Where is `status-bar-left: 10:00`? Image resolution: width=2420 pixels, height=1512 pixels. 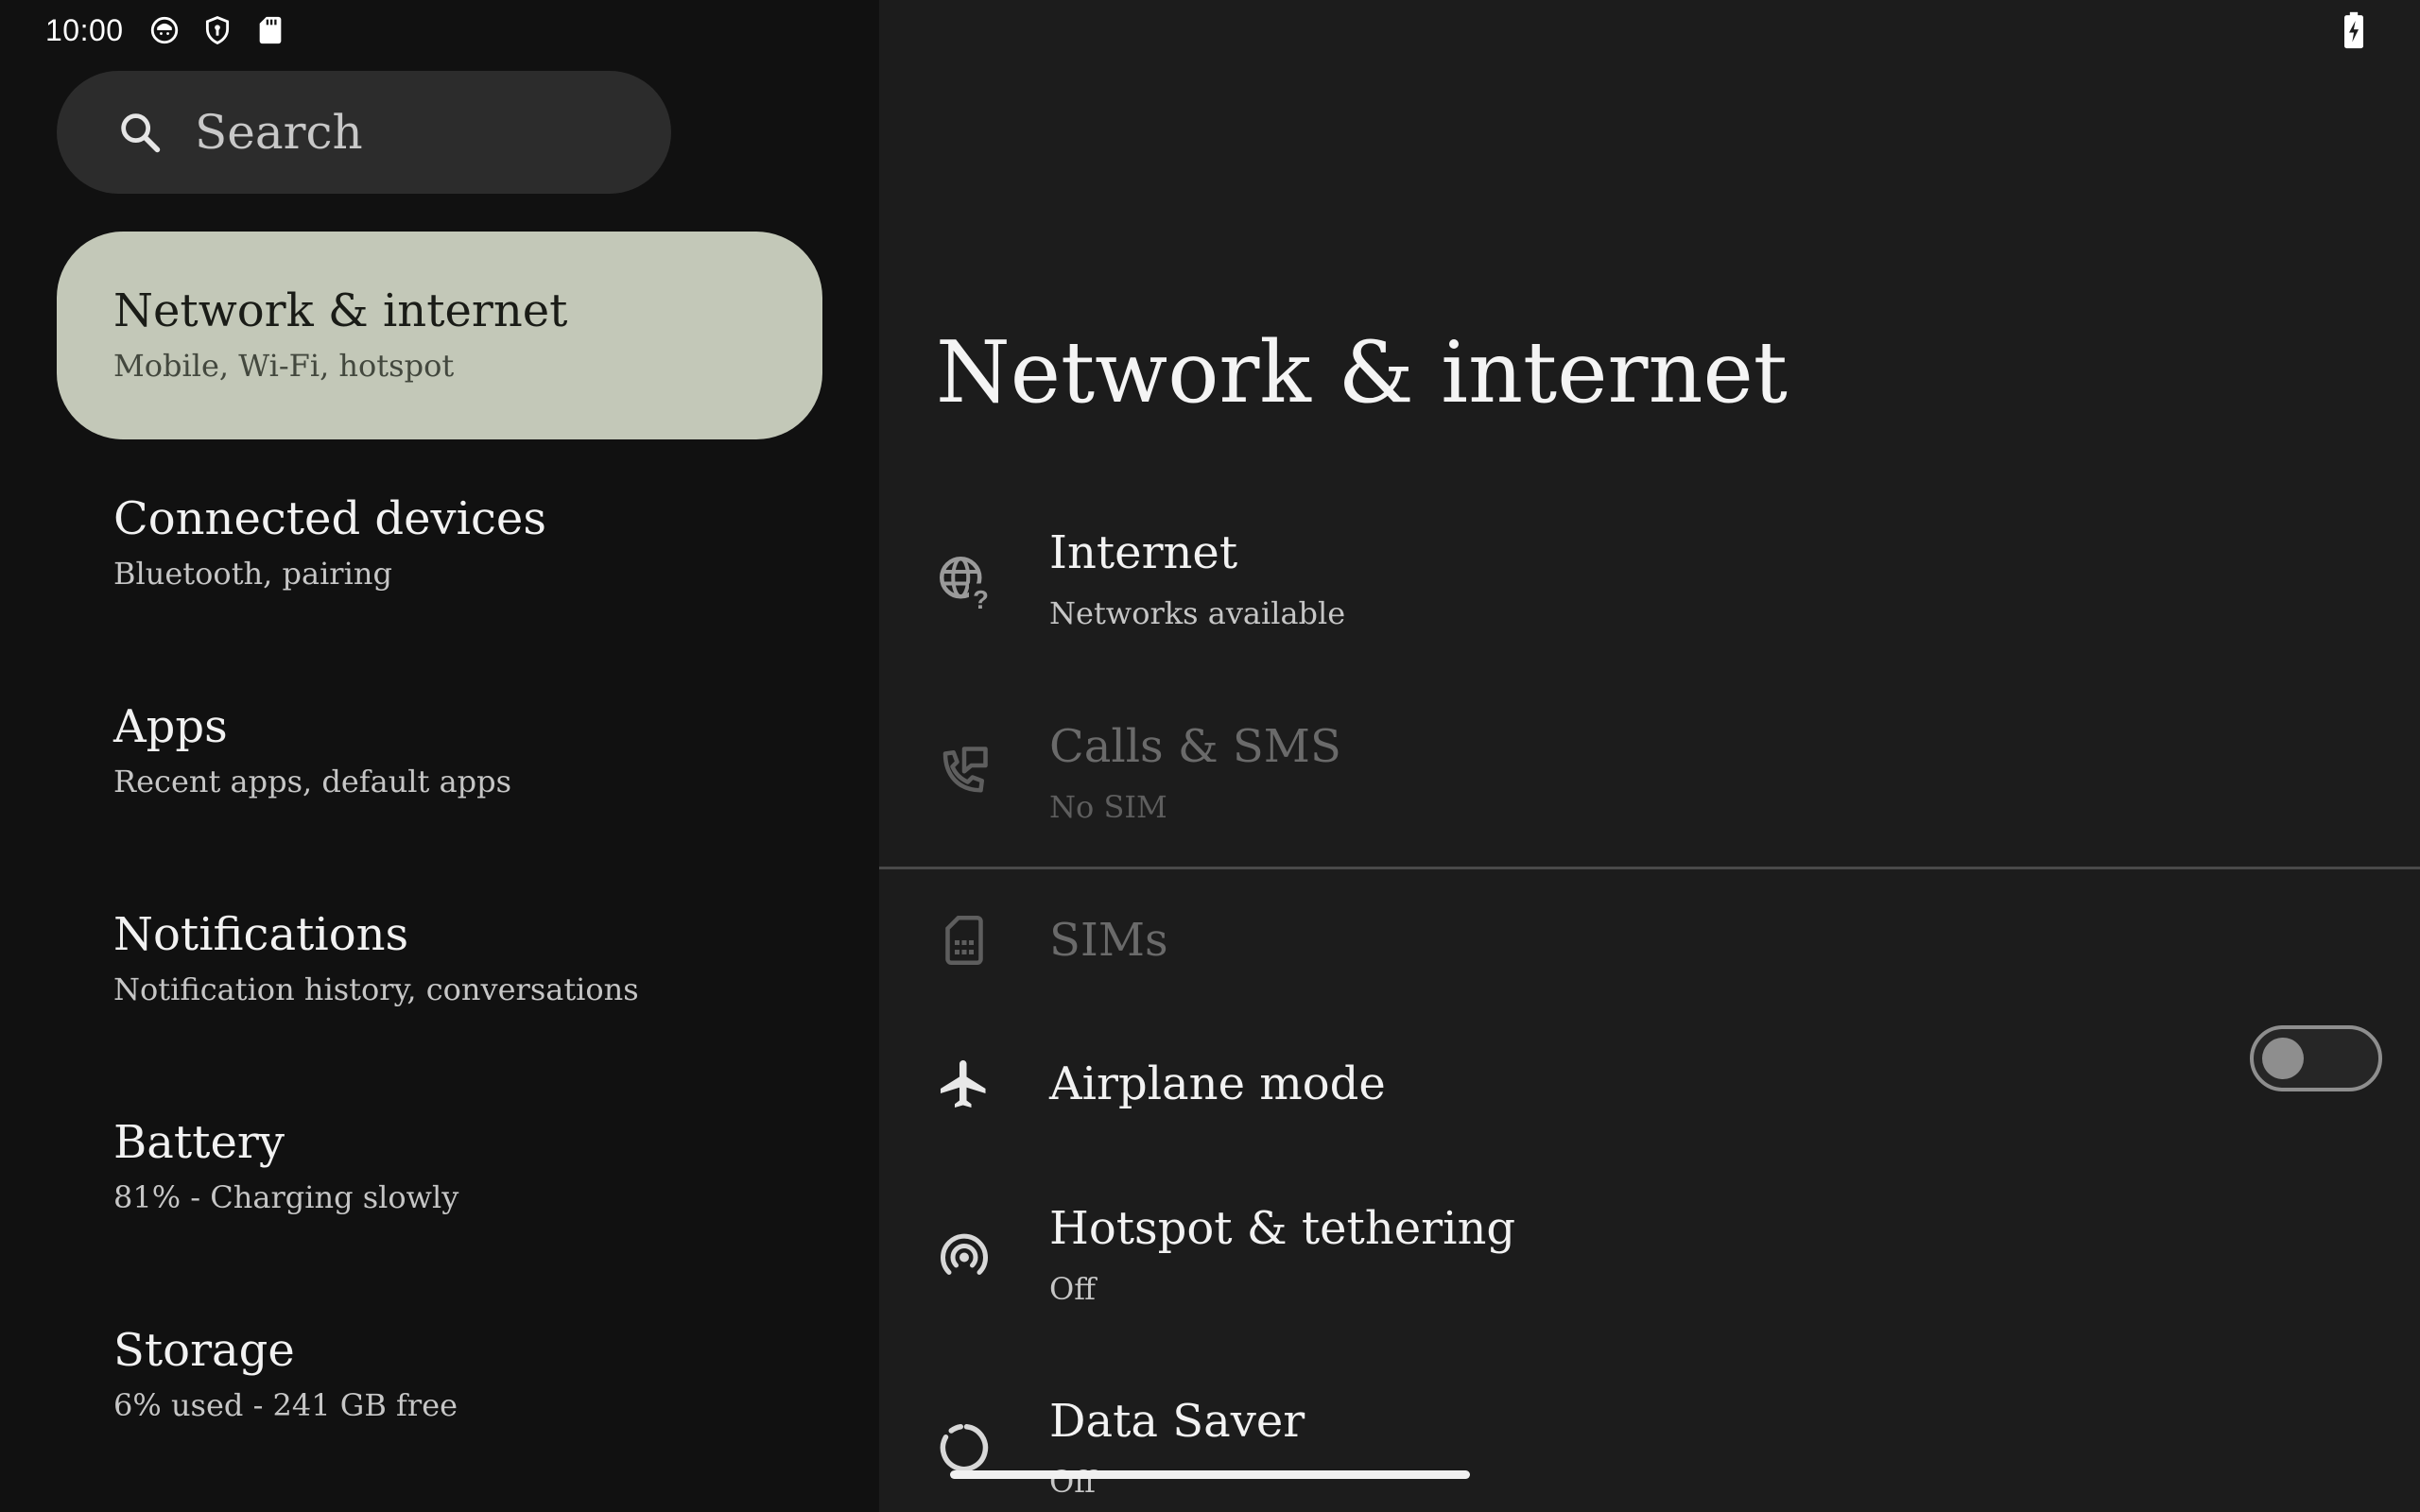
status-bar-left: 10:00 is located at coordinates (165, 30).